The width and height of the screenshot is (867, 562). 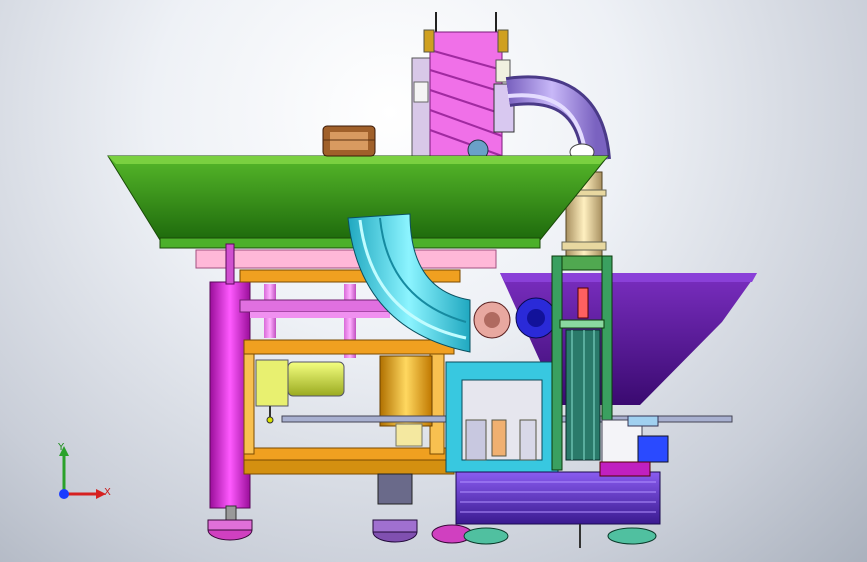 What do you see at coordinates (558, 118) in the screenshot?
I see `curved-pipe` at bounding box center [558, 118].